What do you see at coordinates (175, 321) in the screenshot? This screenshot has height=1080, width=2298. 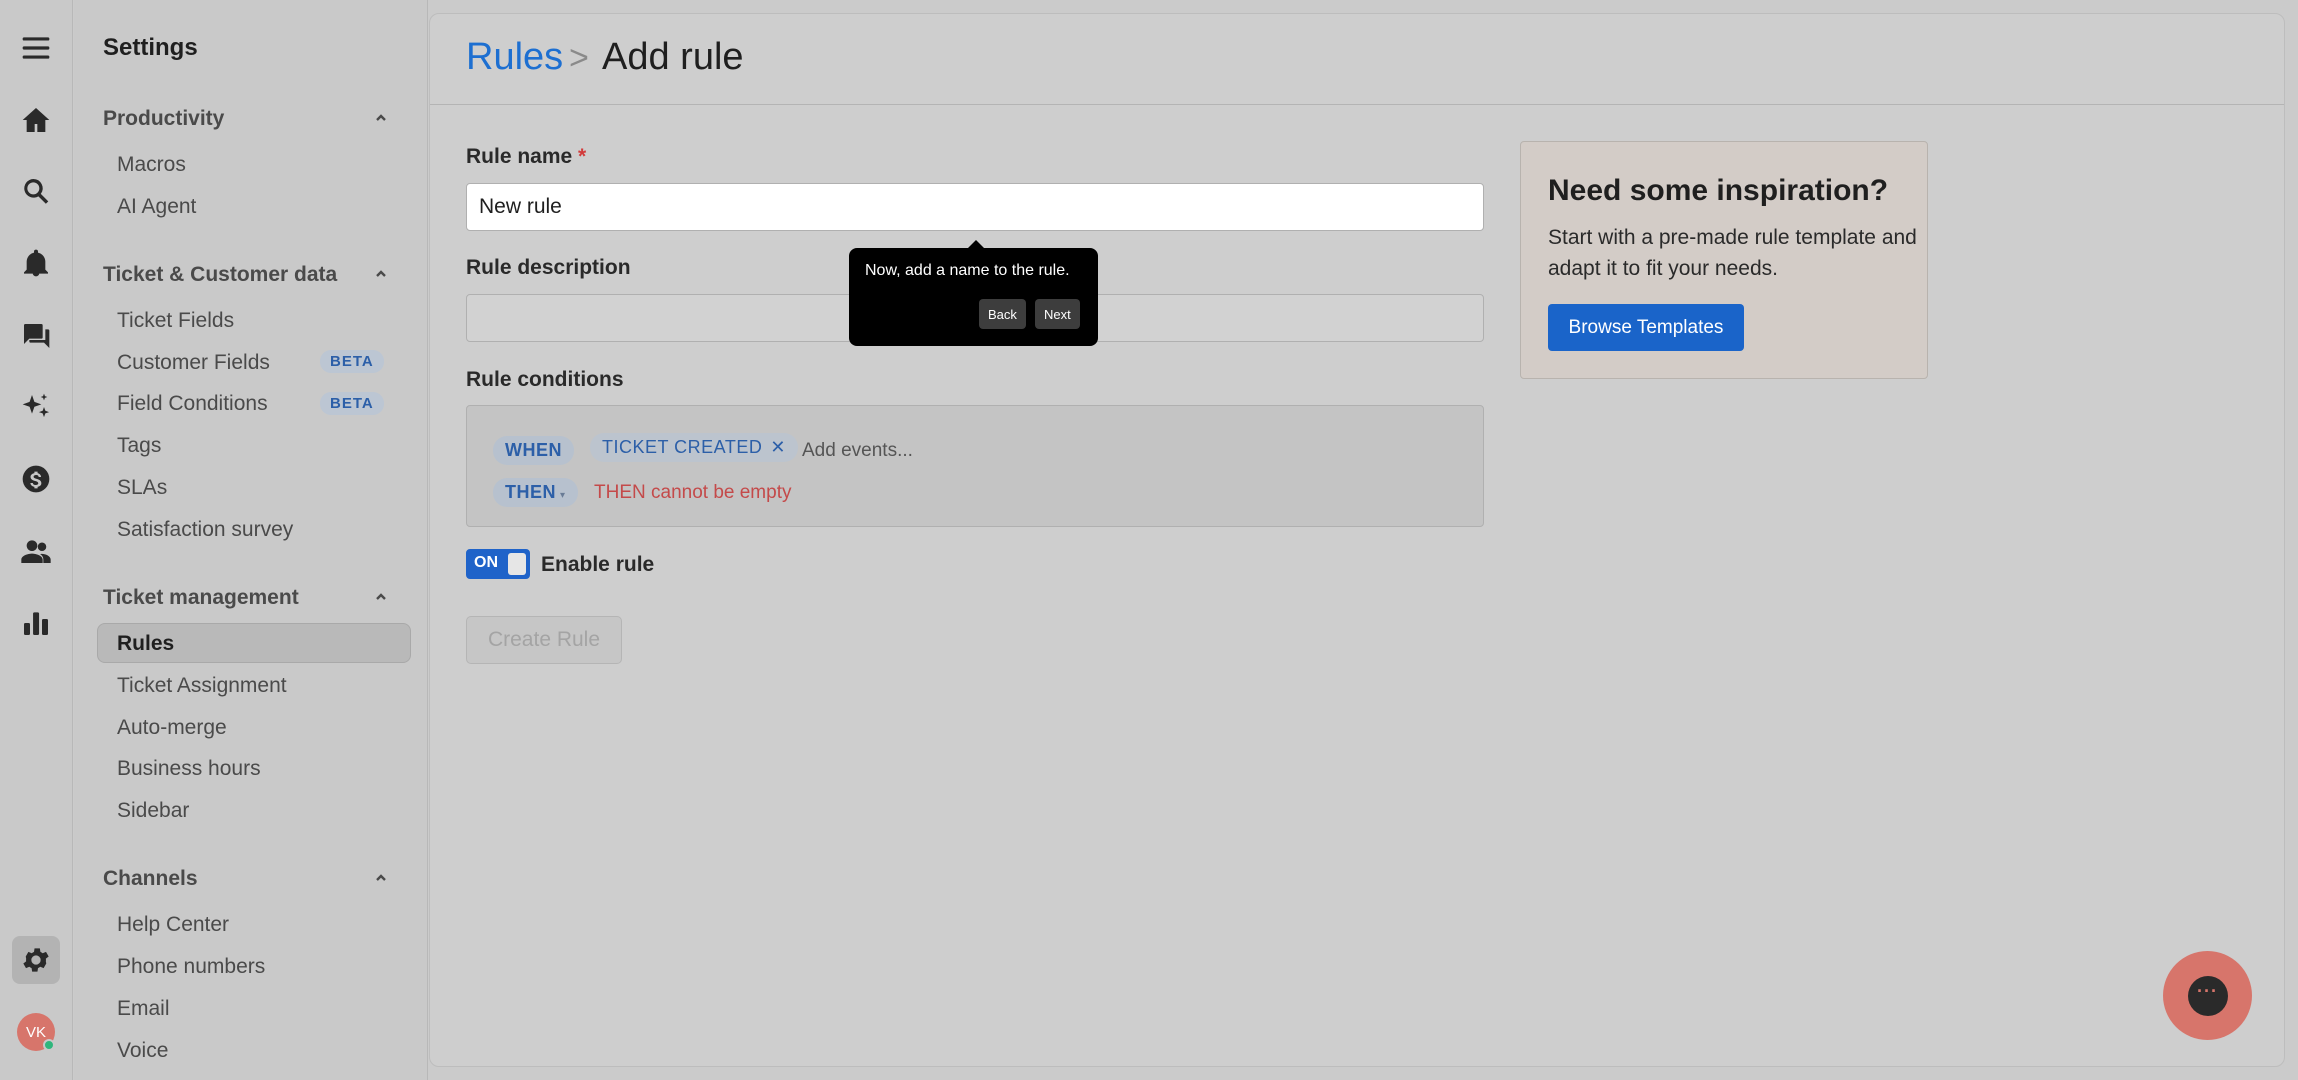 I see `sidebar-item-ticket-fields: Ticket Fields` at bounding box center [175, 321].